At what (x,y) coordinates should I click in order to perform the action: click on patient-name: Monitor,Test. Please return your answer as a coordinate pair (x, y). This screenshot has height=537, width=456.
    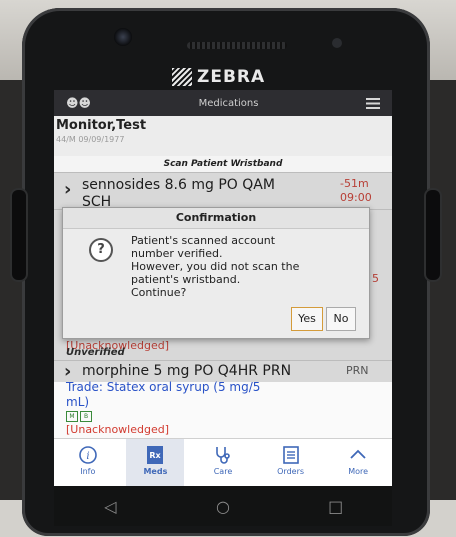
    Looking at the image, I should click on (101, 125).